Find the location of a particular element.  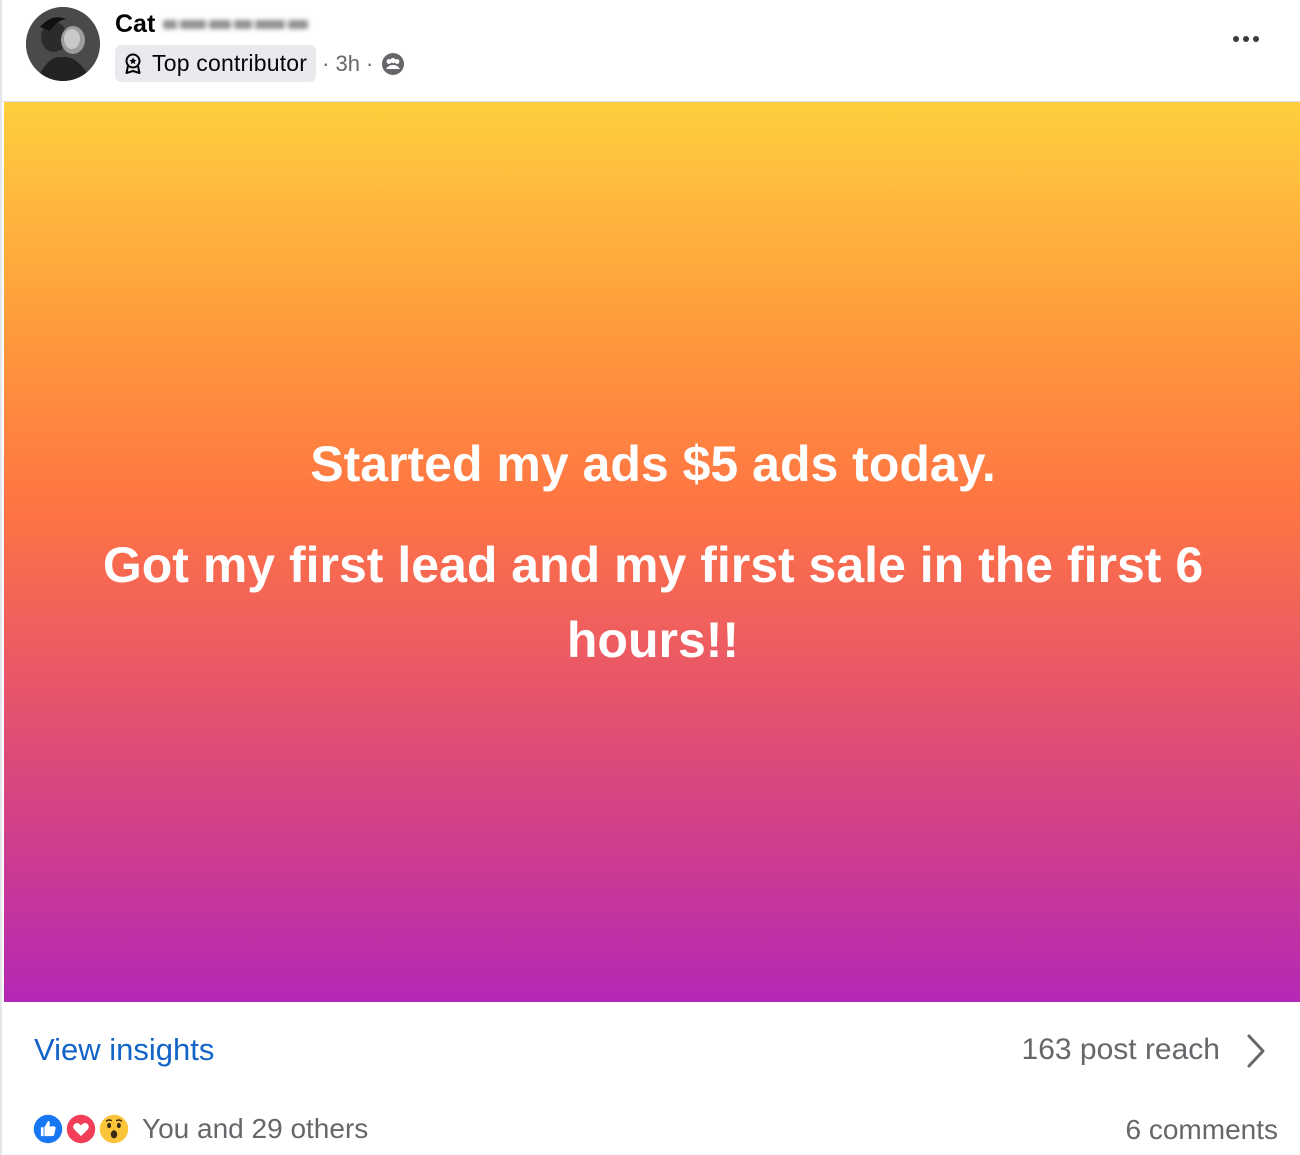

top-contributor-icon is located at coordinates (133, 63).